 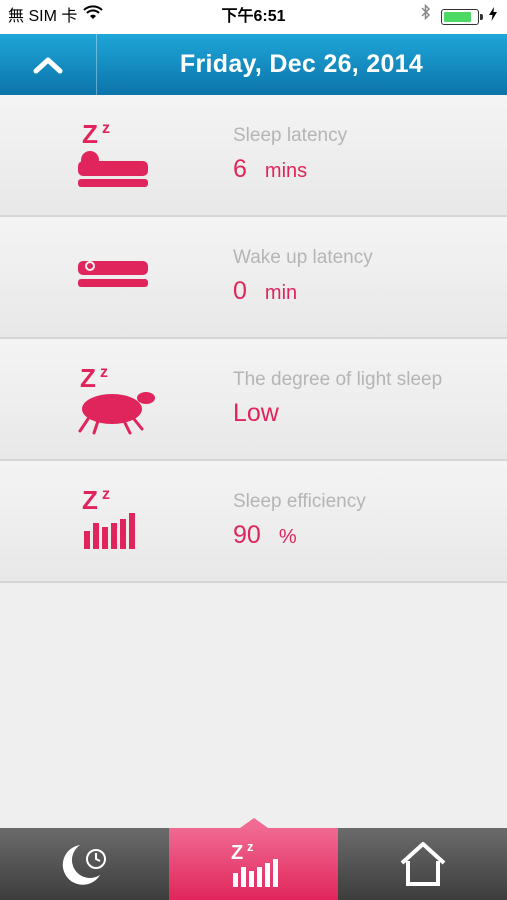 What do you see at coordinates (290, 135) in the screenshot?
I see `metric-label: Sleep latency` at bounding box center [290, 135].